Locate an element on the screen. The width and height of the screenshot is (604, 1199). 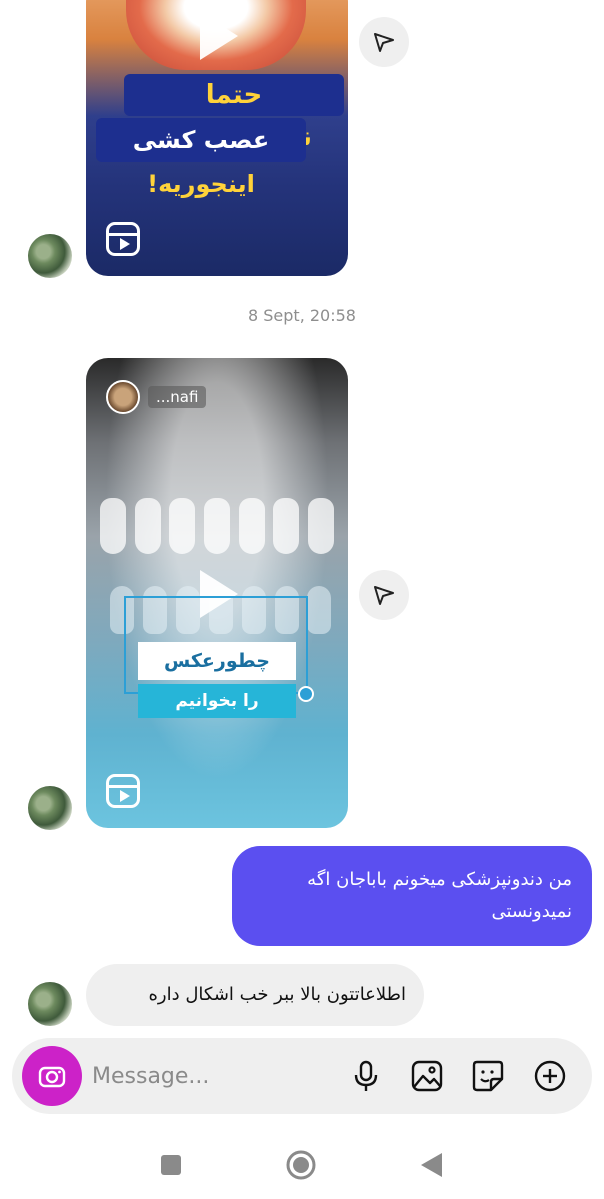
home-button is located at coordinates (301, 1165).